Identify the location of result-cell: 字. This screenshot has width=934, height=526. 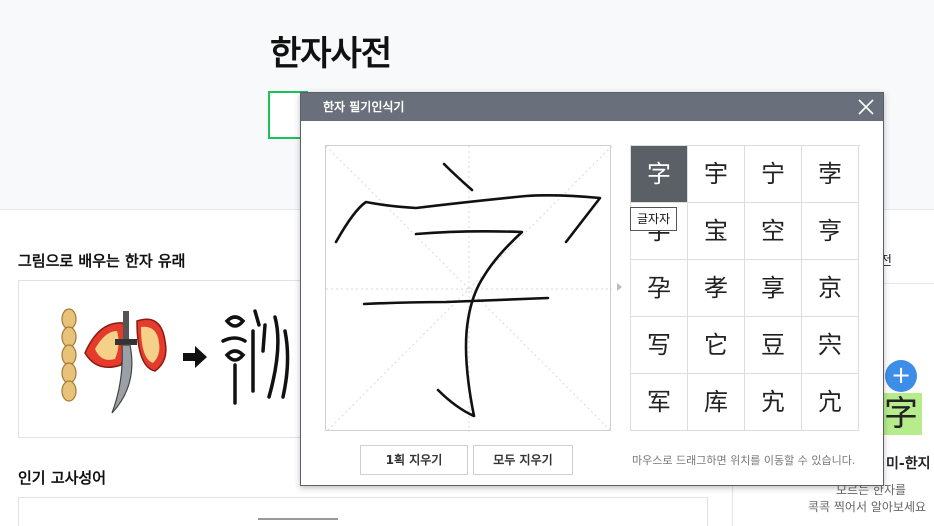
(659, 174).